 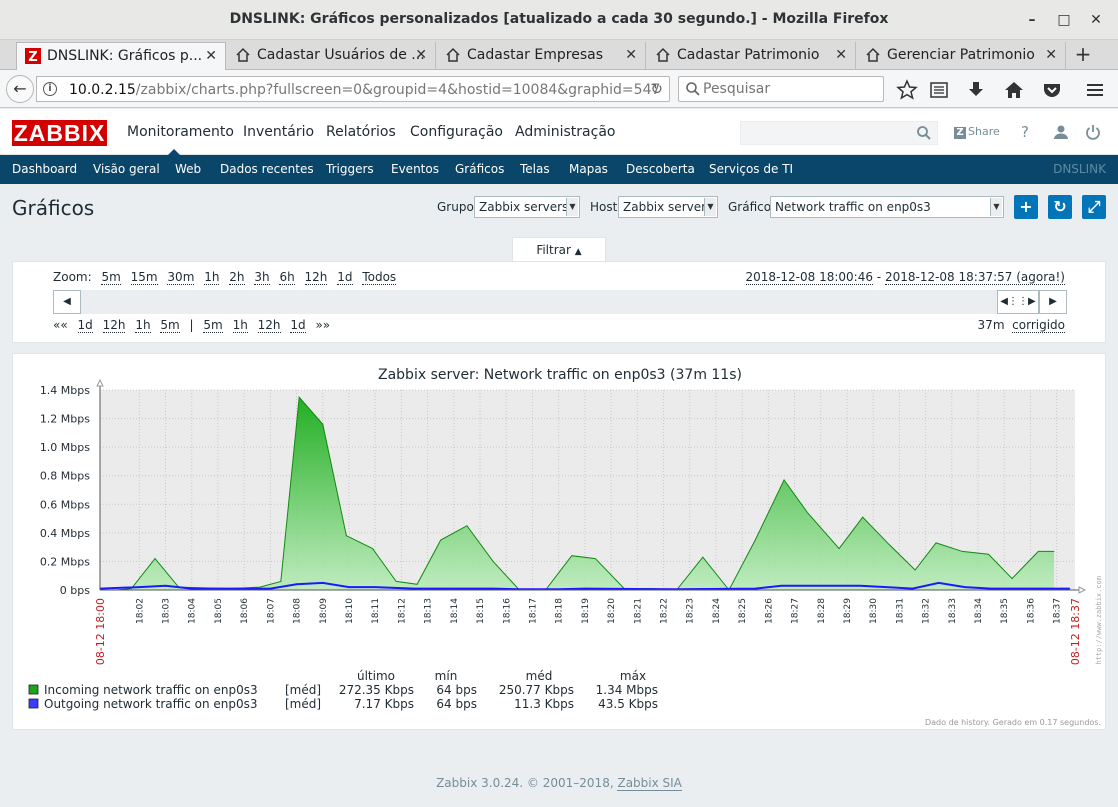 I want to click on new-tab-button: +, so click(x=1083, y=55).